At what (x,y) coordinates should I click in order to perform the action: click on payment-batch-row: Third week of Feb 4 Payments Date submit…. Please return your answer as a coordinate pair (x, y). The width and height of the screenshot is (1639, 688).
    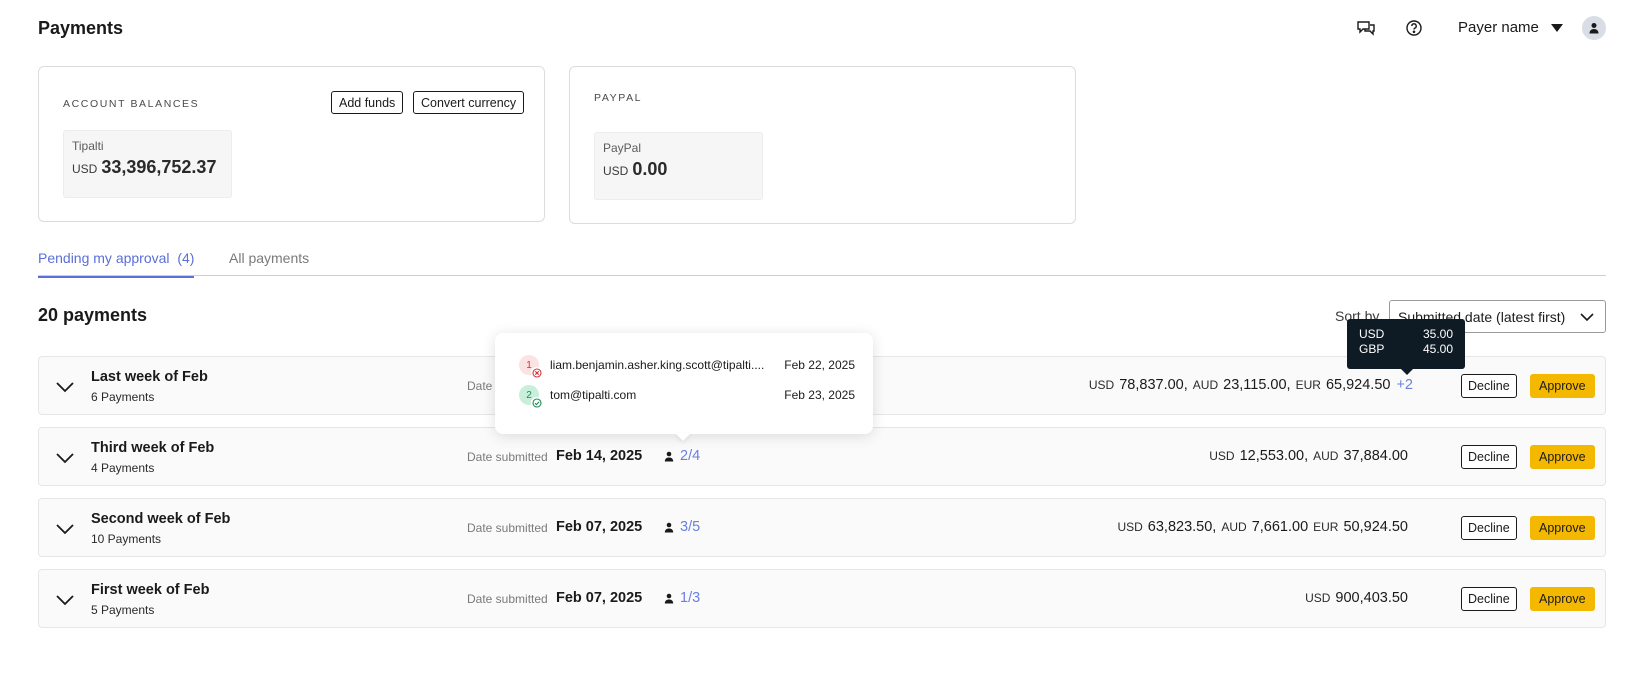
    Looking at the image, I should click on (822, 456).